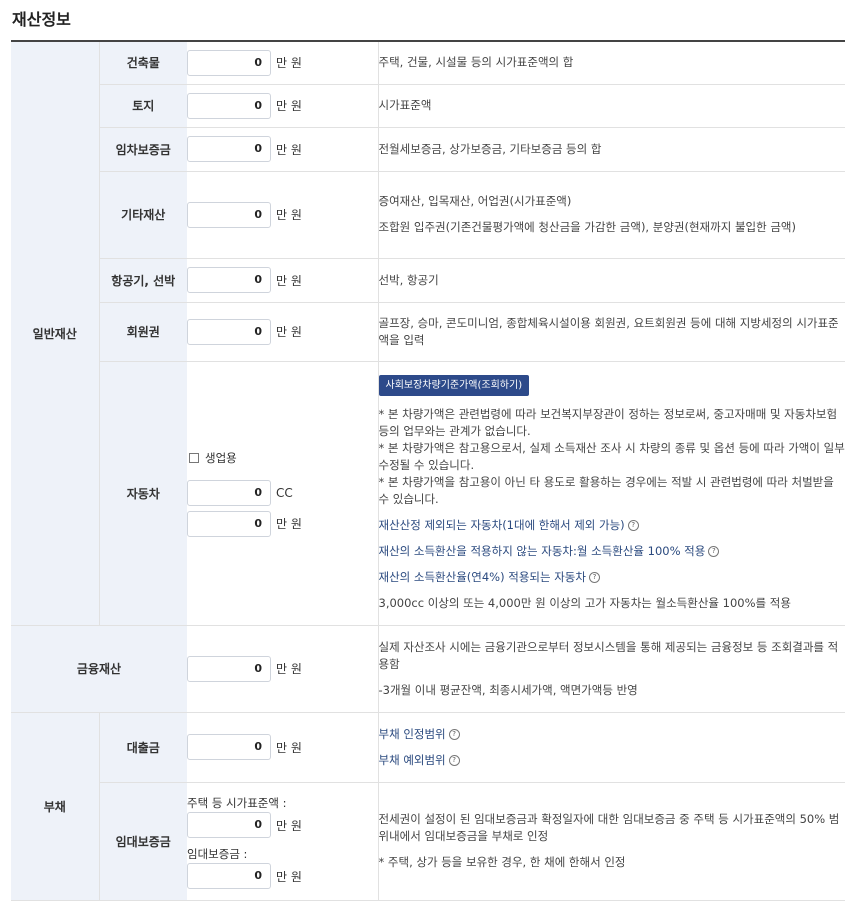  Describe the element at coordinates (229, 876) in the screenshot. I see `lease-deposit-debt-input: 0` at that location.